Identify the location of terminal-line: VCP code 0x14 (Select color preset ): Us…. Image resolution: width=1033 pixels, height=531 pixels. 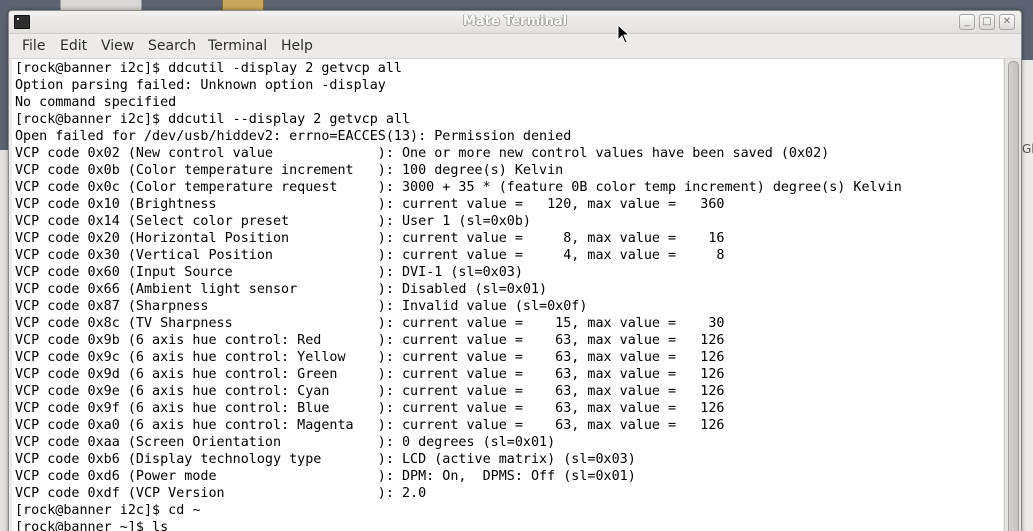
(273, 221).